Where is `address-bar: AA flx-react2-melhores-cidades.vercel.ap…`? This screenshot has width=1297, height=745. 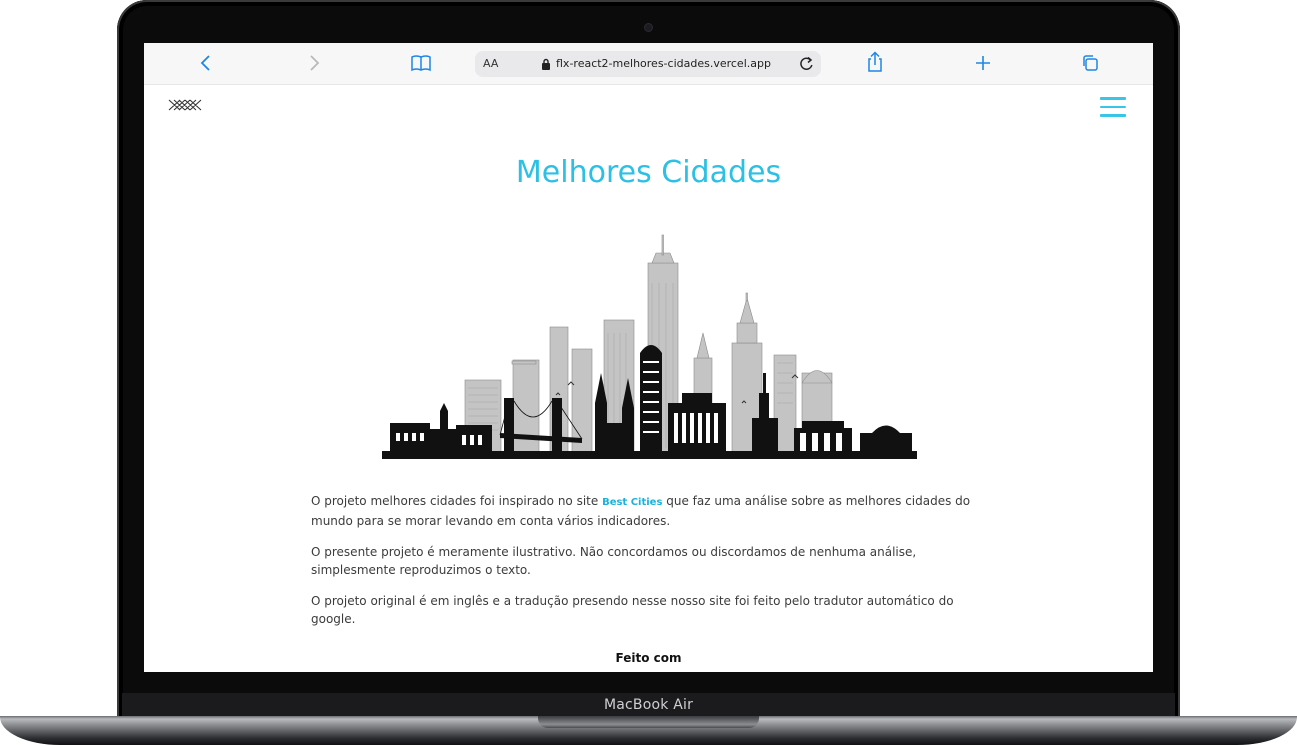 address-bar: AA flx-react2-melhores-cidades.vercel.ap… is located at coordinates (648, 64).